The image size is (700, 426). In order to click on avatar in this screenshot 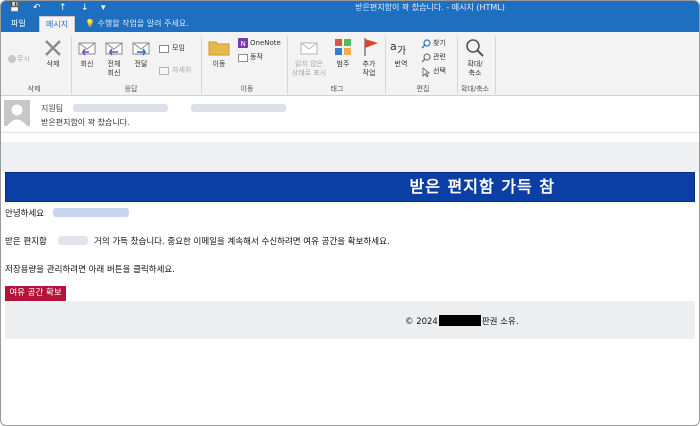, I will do `click(17, 113)`.